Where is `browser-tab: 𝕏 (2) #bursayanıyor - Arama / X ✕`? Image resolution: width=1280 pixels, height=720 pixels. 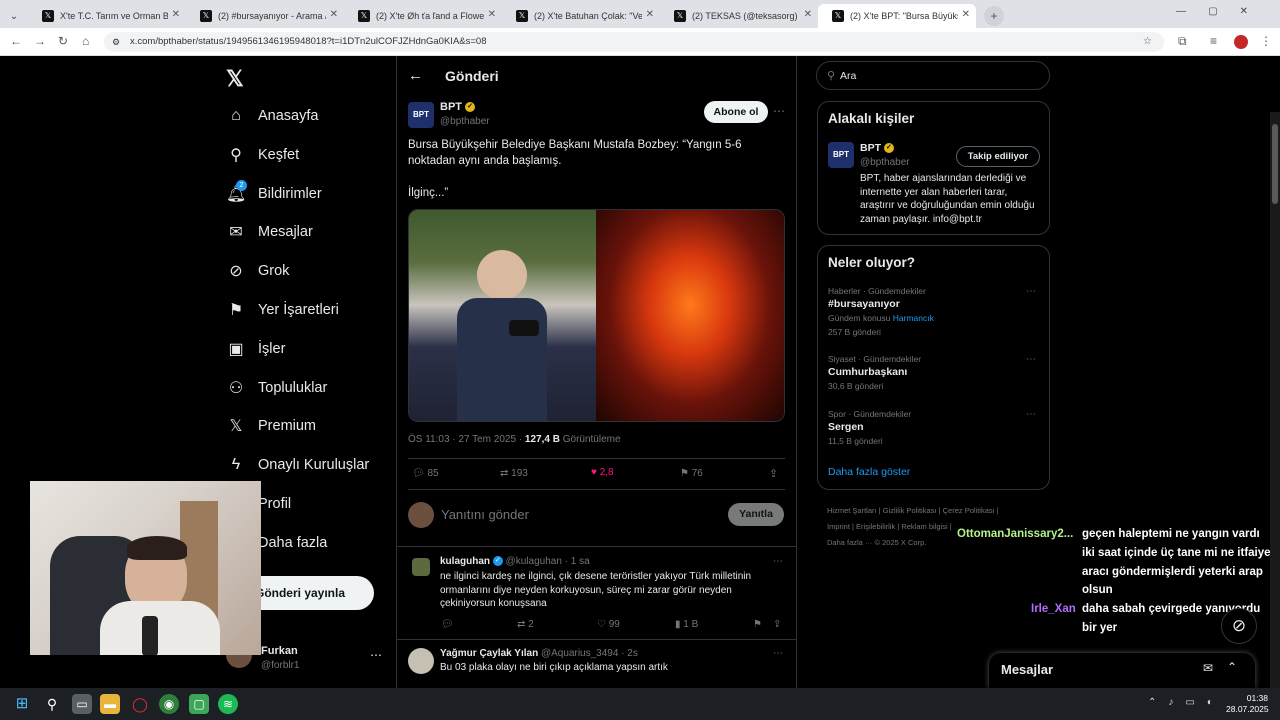
browser-tab: 𝕏 (2) #bursayanıyor - Arama / X ✕ is located at coordinates (265, 16).